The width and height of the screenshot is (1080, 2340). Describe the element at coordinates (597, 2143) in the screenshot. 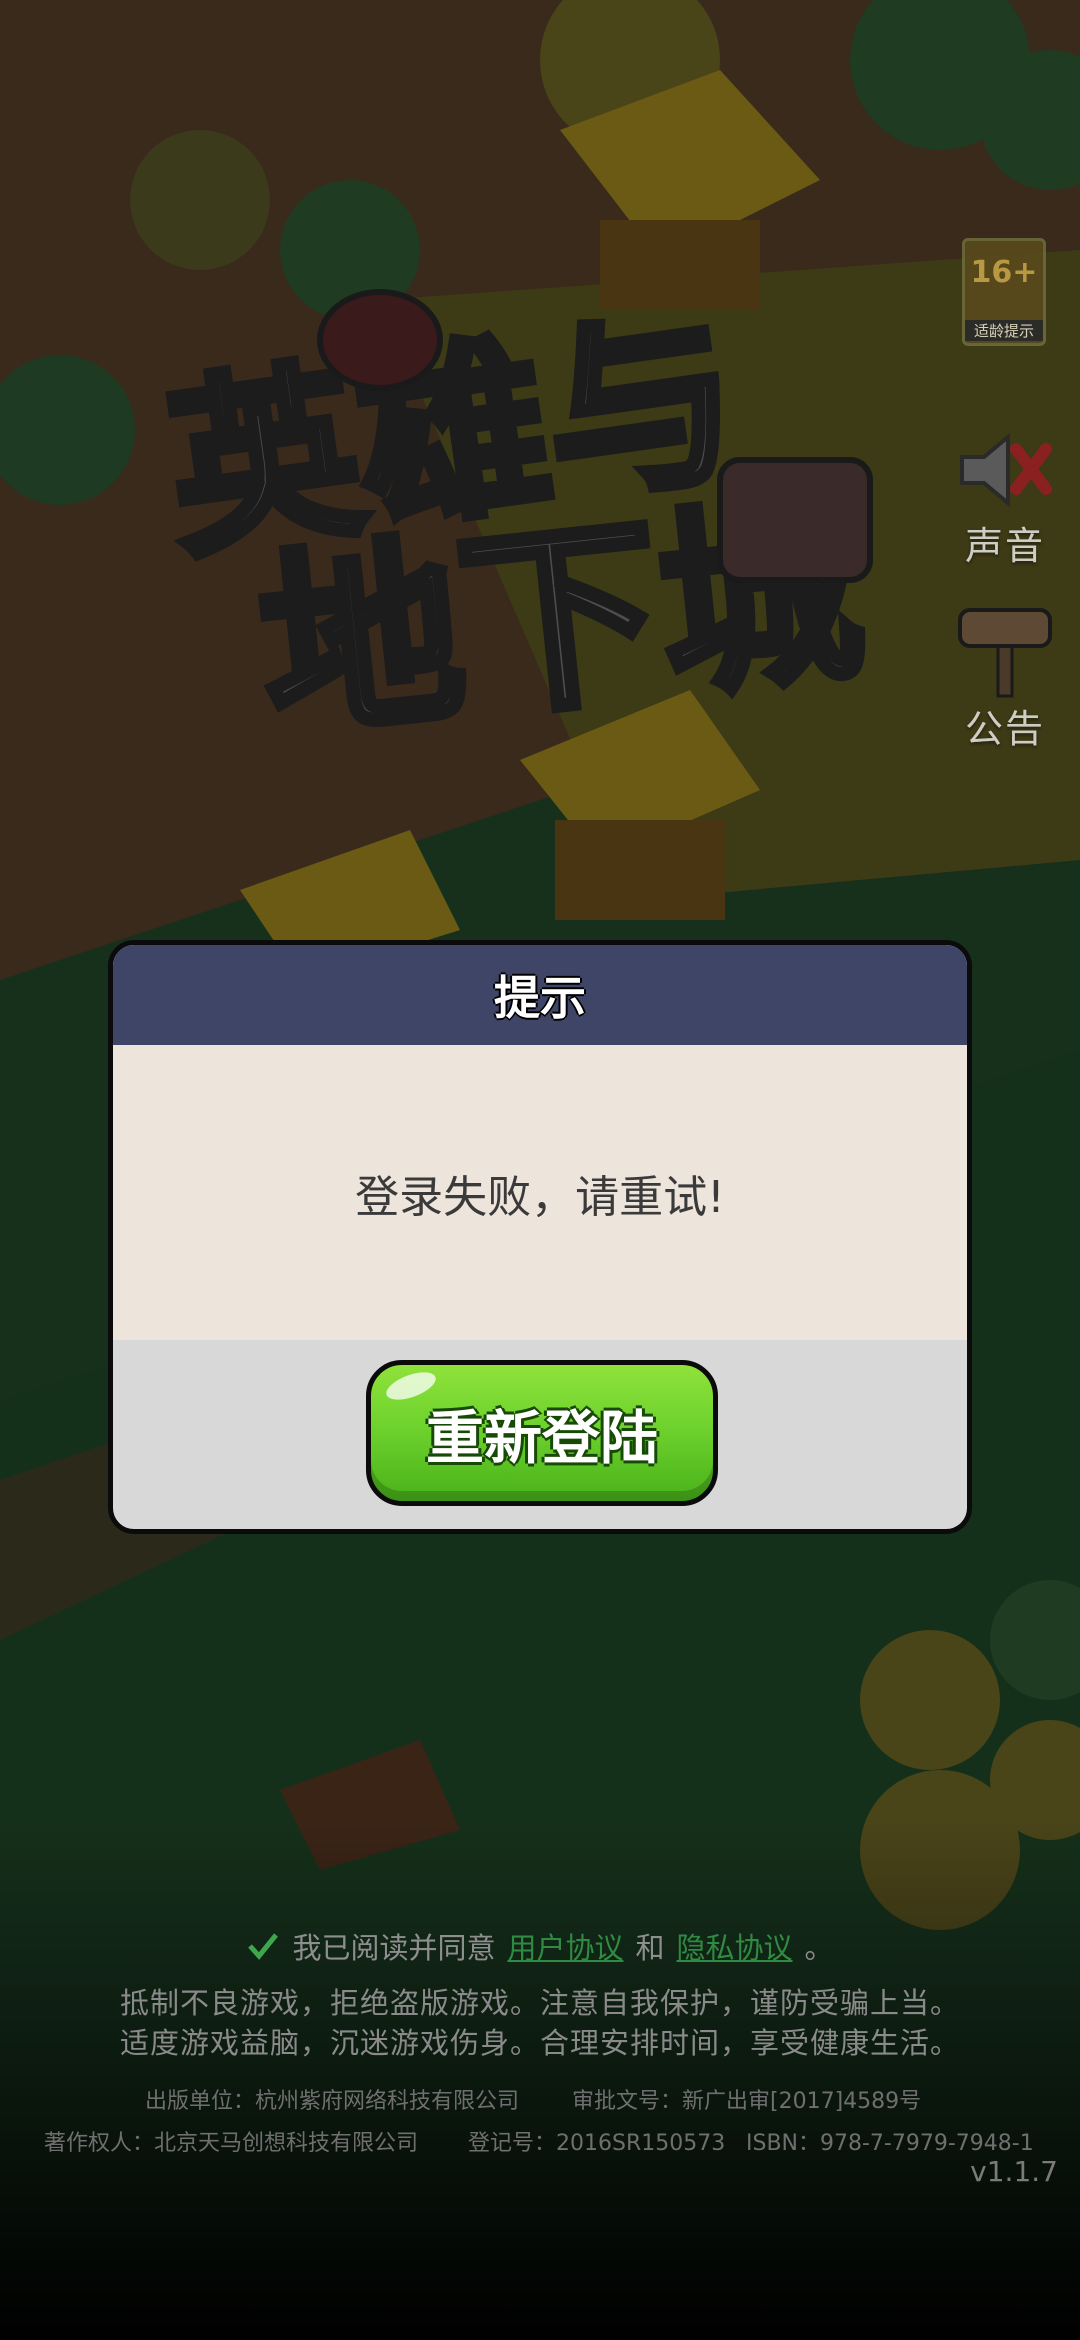

I see `registration-number-text: 登记号：2016SR150573` at that location.